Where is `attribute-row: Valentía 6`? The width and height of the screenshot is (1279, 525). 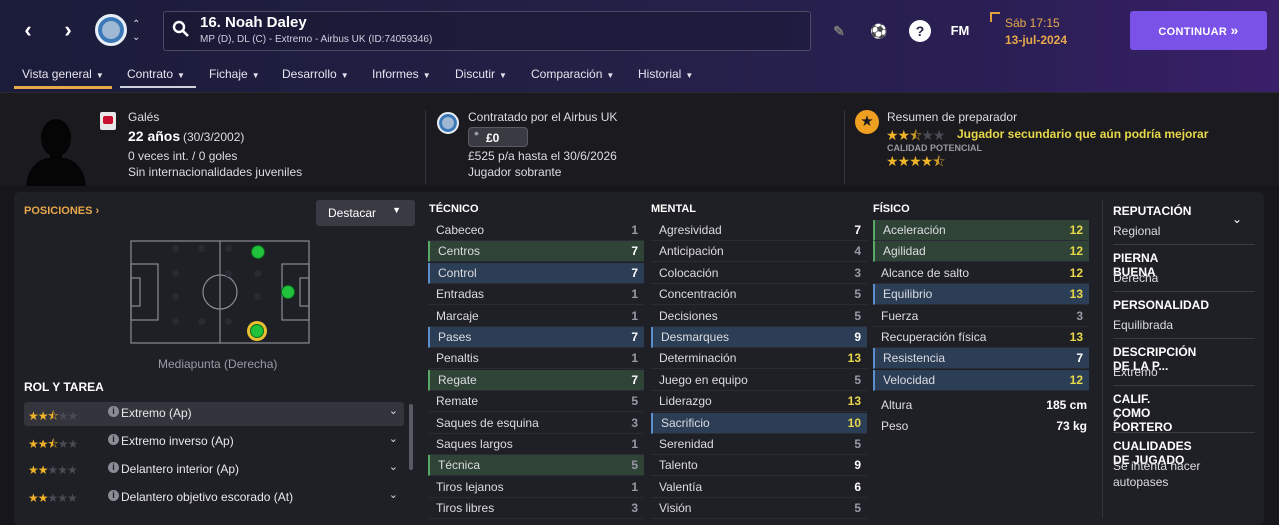 attribute-row: Valentía 6 is located at coordinates (759, 487).